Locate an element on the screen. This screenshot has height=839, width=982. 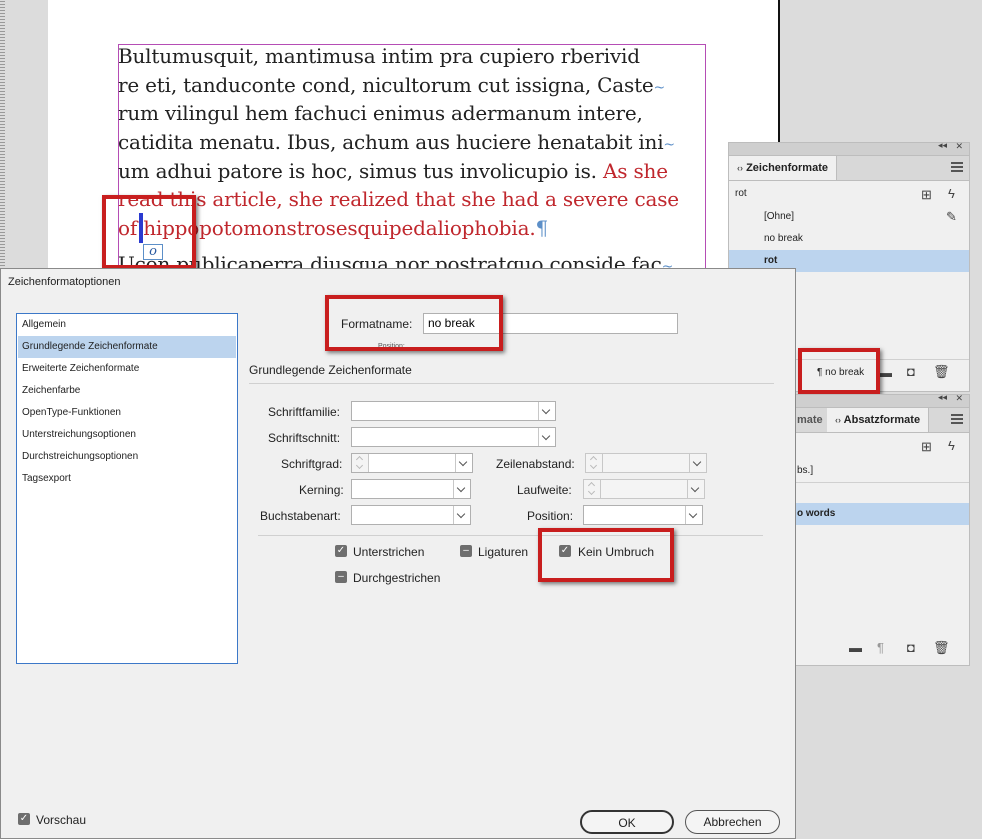
tab-label: Absatzformate is located at coordinates (882, 420).